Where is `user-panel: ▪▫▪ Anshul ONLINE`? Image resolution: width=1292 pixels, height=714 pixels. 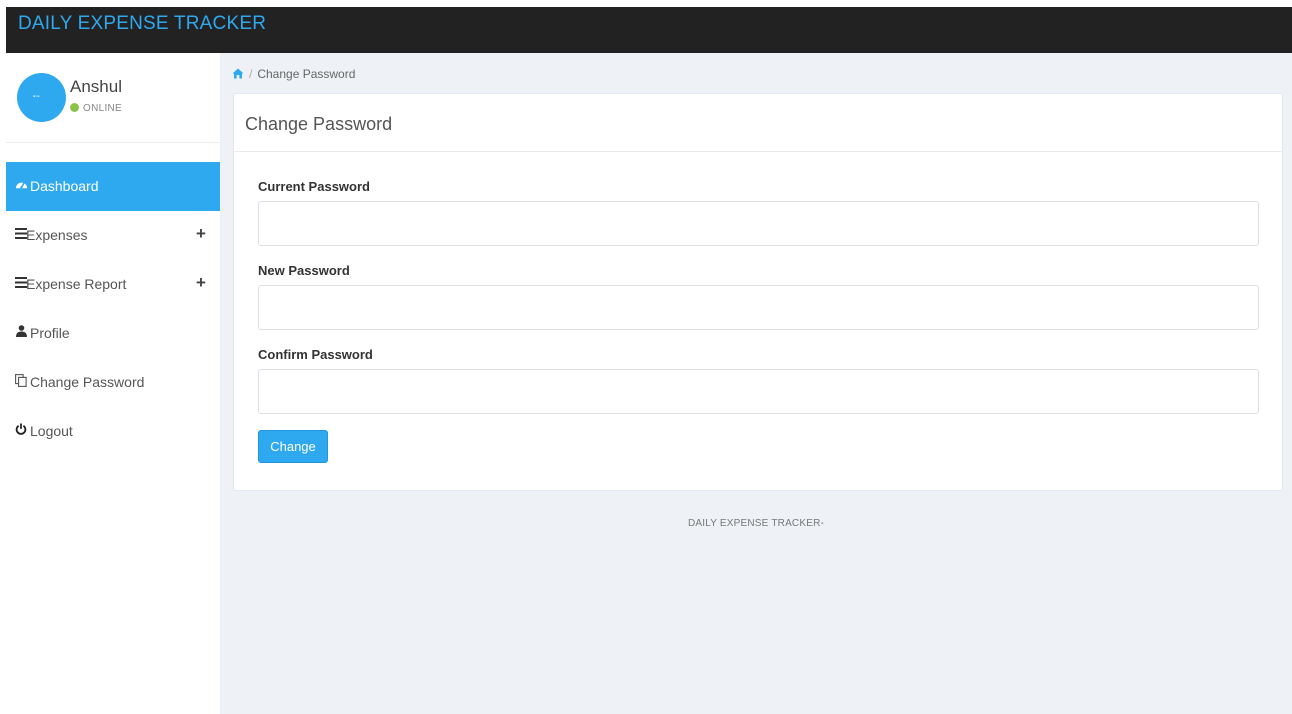
user-panel: ▪▫▪ Anshul ONLINE is located at coordinates (113, 98).